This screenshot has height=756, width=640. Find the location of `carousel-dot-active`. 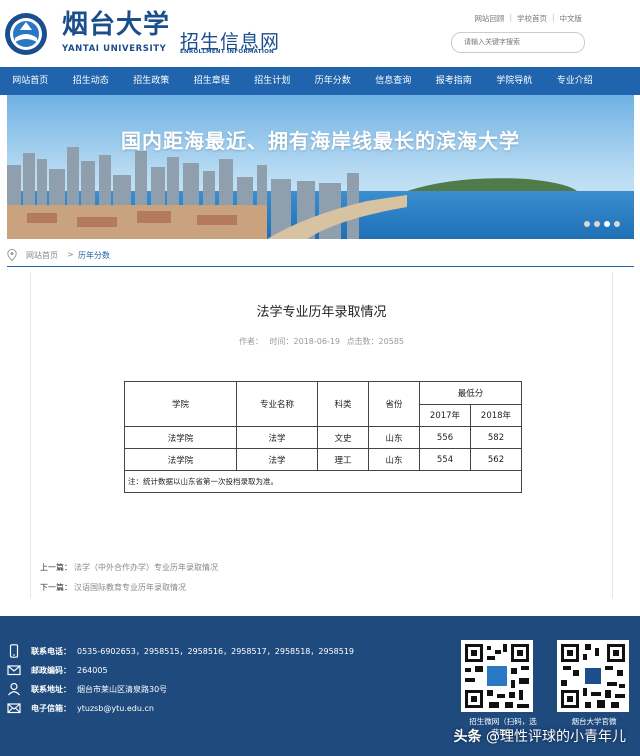

carousel-dot-active is located at coordinates (607, 224).